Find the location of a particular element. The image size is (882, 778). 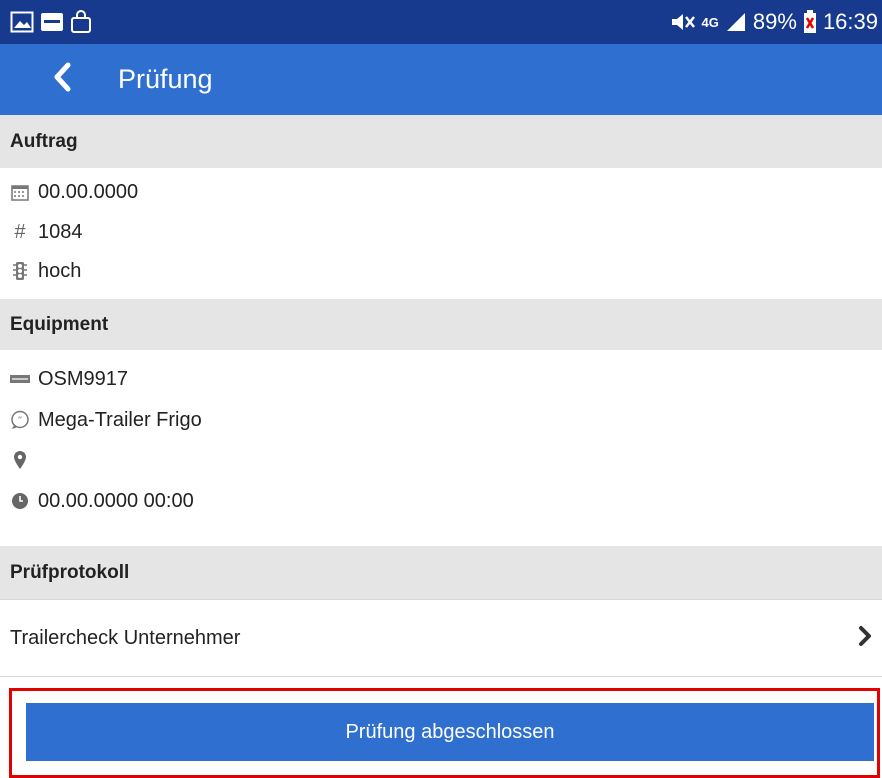

chevron-right-icon is located at coordinates (865, 638).